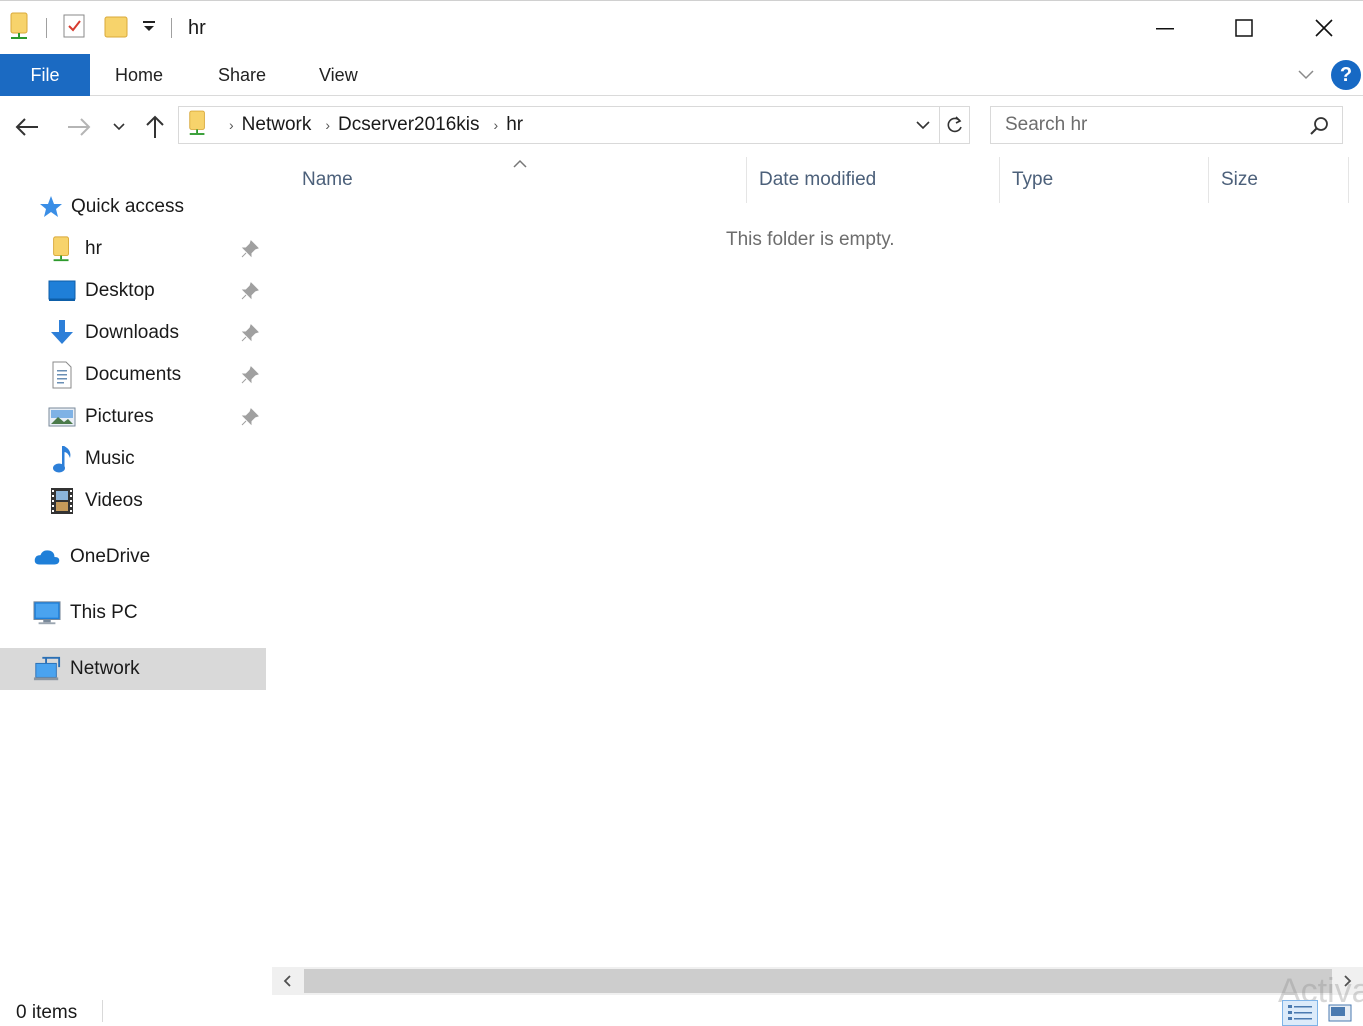 The height and width of the screenshot is (1026, 1363). What do you see at coordinates (62, 459) in the screenshot?
I see `music-icon` at bounding box center [62, 459].